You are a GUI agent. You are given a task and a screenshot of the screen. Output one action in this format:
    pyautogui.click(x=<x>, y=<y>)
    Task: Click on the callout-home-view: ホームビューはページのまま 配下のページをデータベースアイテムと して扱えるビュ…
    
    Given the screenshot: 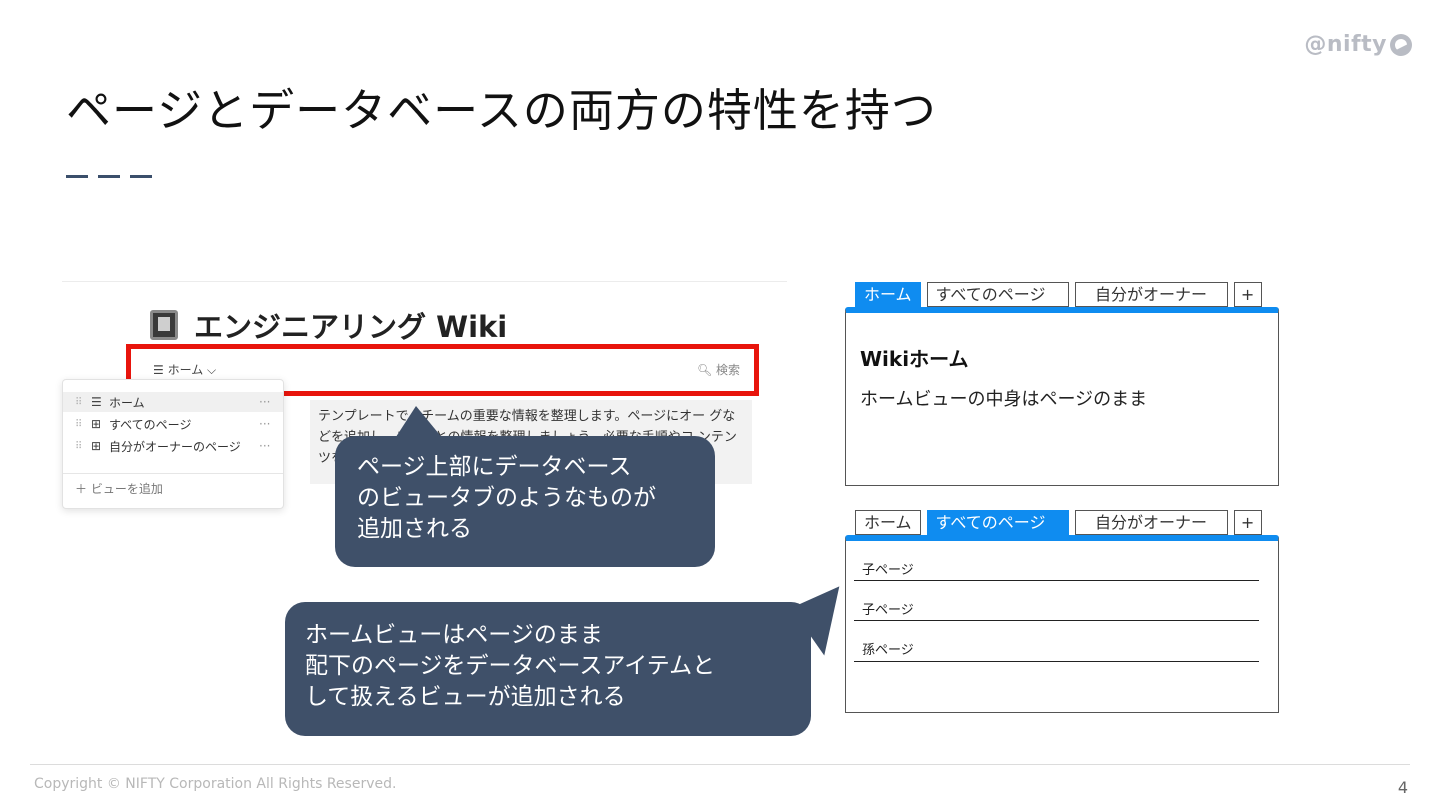 What is the action you would take?
    pyautogui.click(x=548, y=669)
    